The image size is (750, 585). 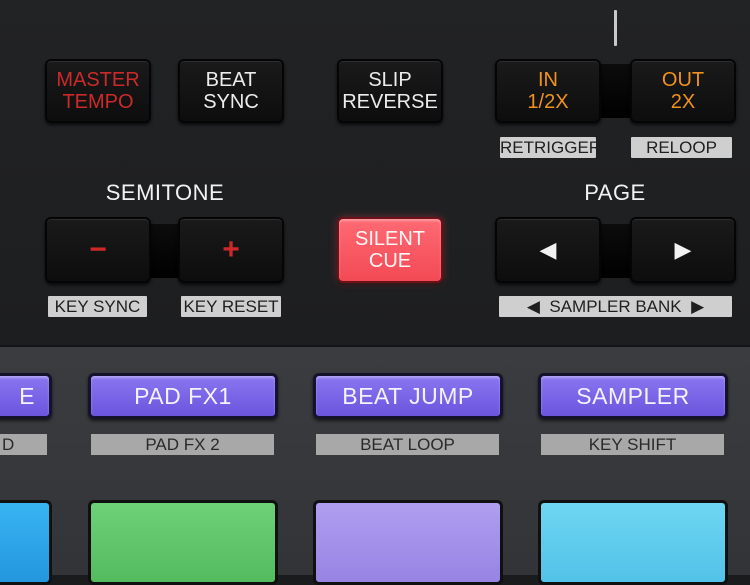 I want to click on silent-cue-line1: SILENT, so click(x=390, y=239).